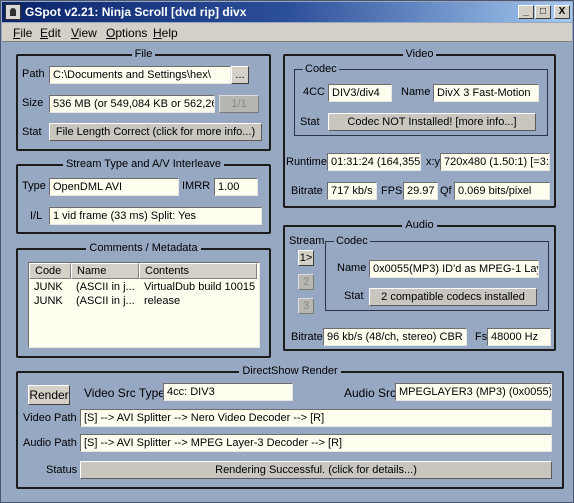  Describe the element at coordinates (519, 337) in the screenshot. I see `sample-rate-field: 48000 Hz` at that location.